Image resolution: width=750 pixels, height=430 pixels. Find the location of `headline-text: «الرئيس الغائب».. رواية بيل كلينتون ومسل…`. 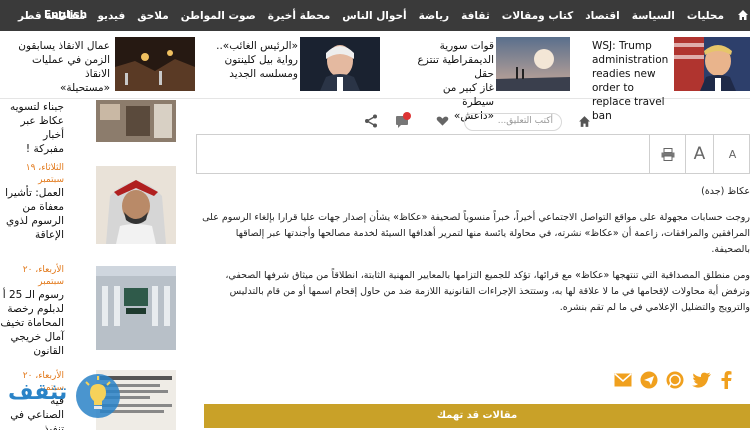

headline-text: «الرئيس الغائب».. رواية بيل كلينتون ومسل… is located at coordinates (256, 60).